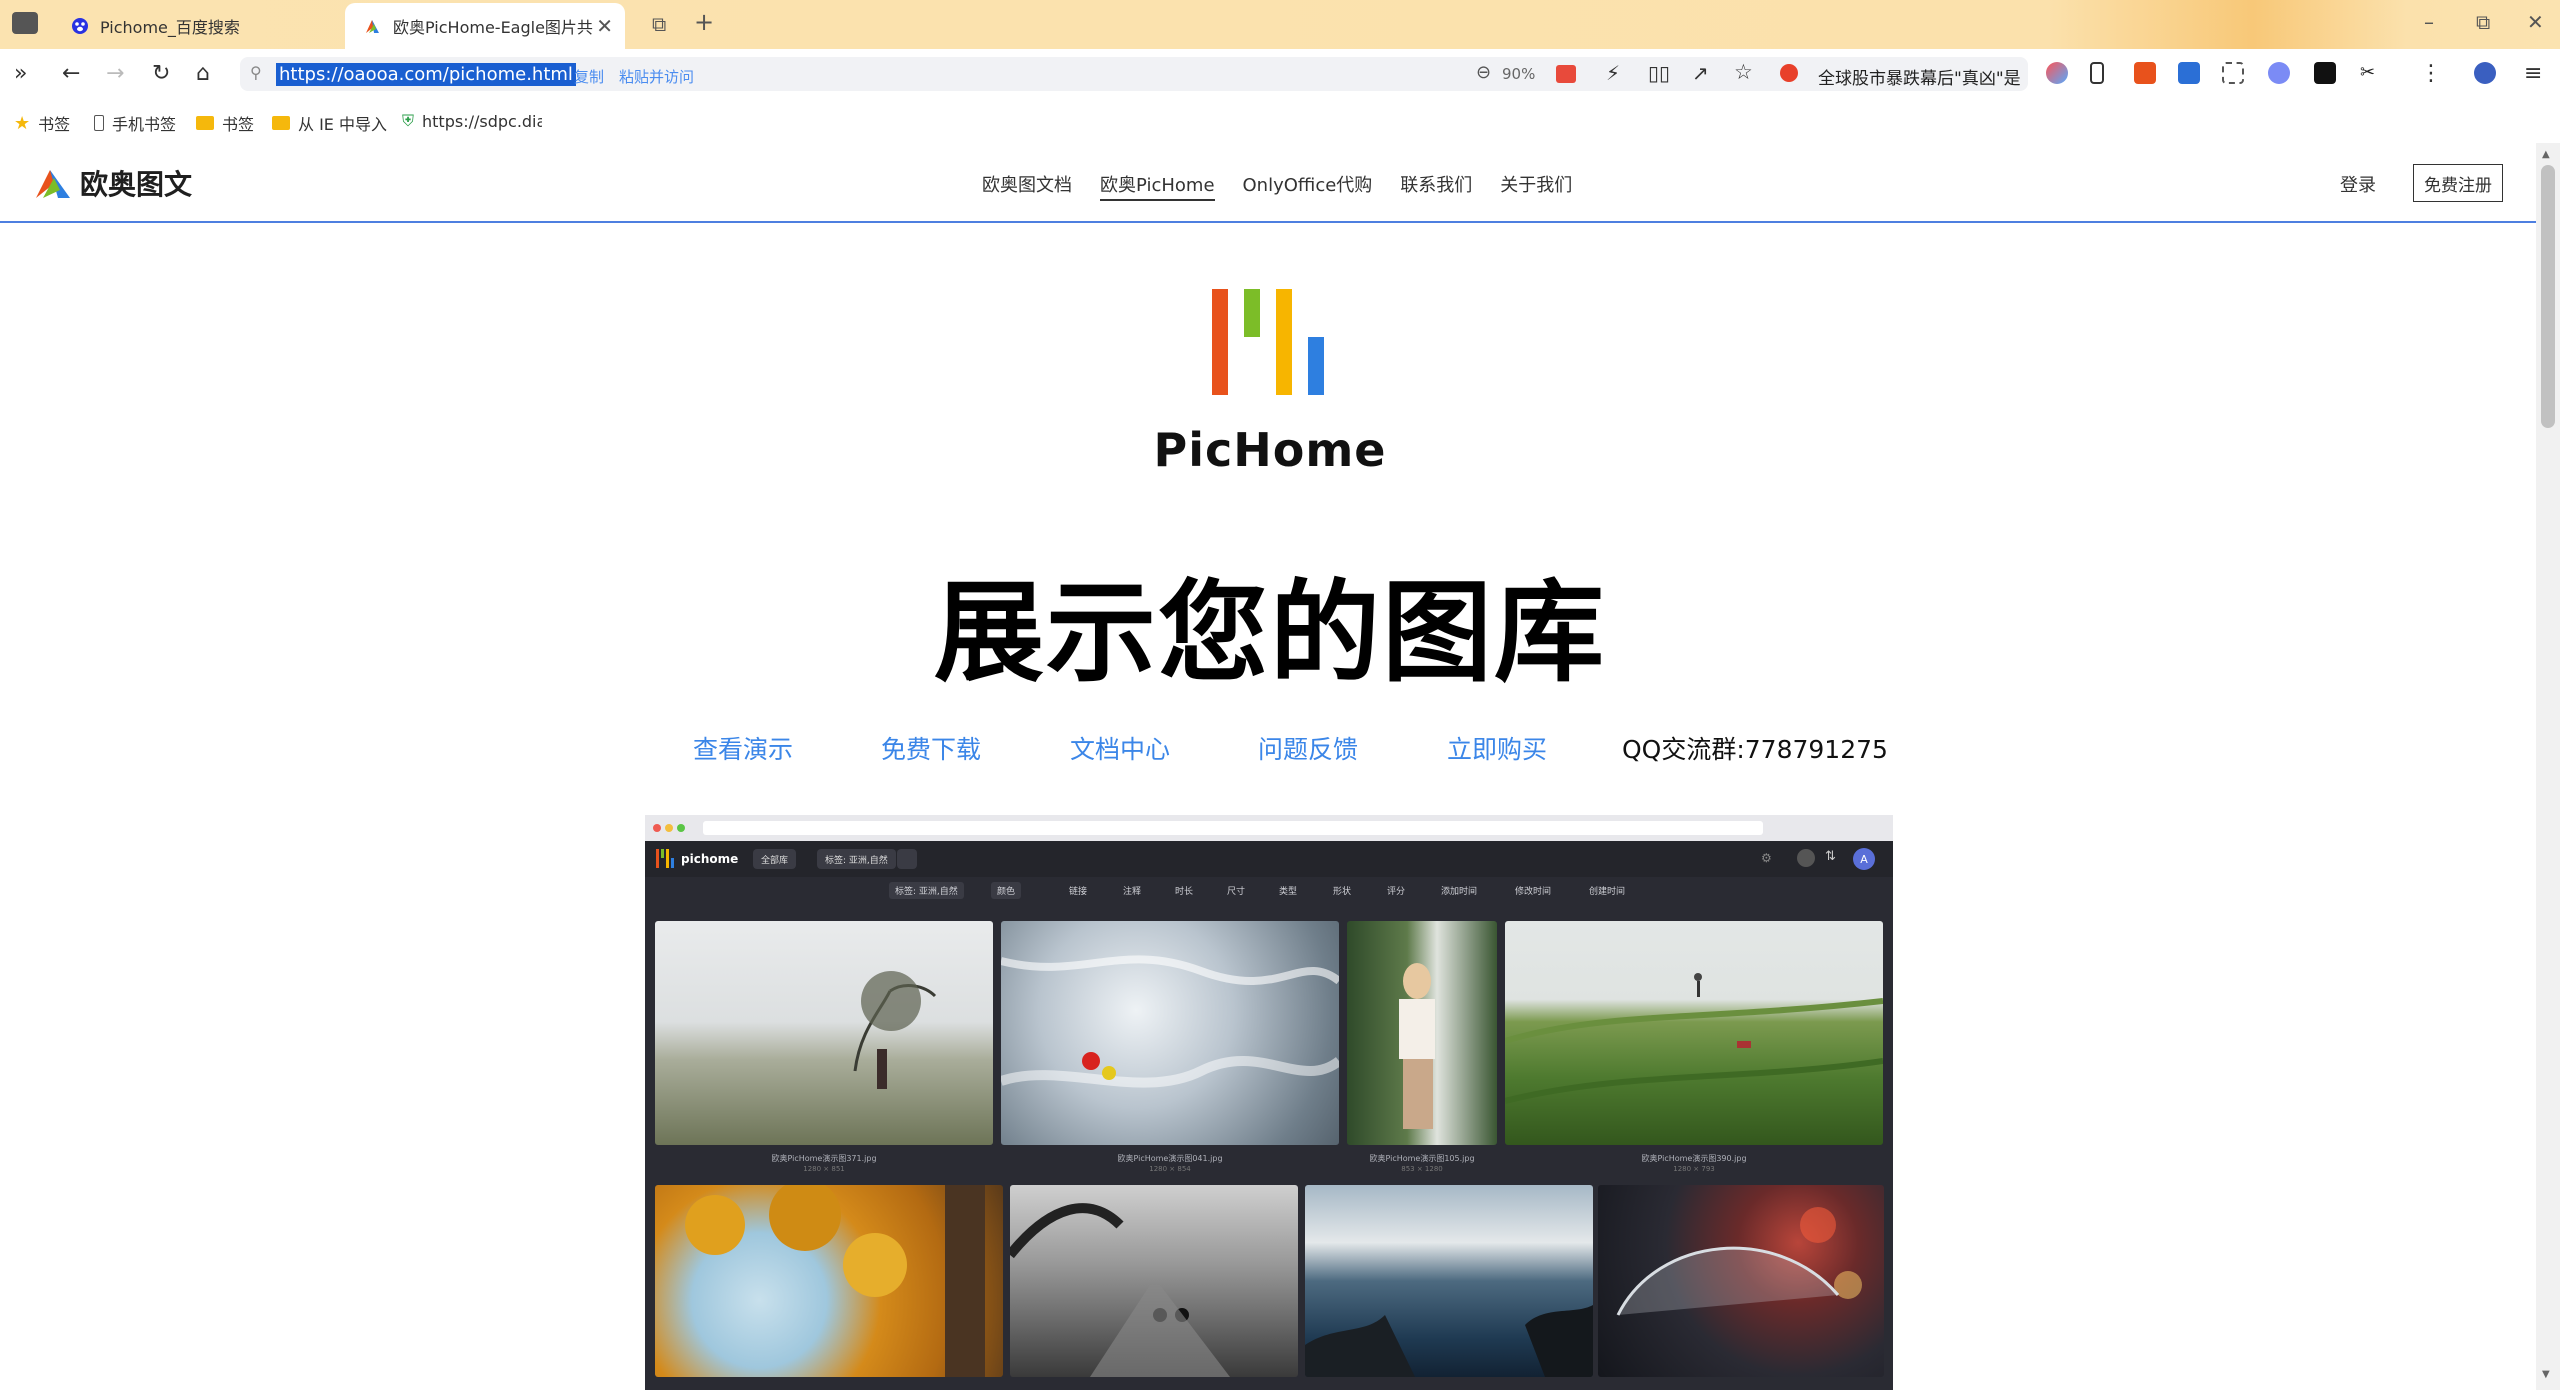 Image resolution: width=2560 pixels, height=1390 pixels. What do you see at coordinates (256, 72) in the screenshot?
I see `search-icon: ⚲` at bounding box center [256, 72].